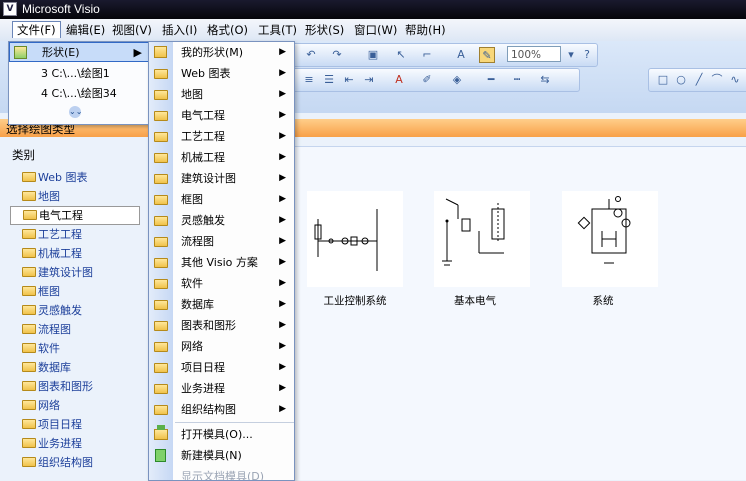 The height and width of the screenshot is (481, 746). I want to click on submenu-item: 图表和图形 ▶, so click(221, 325).